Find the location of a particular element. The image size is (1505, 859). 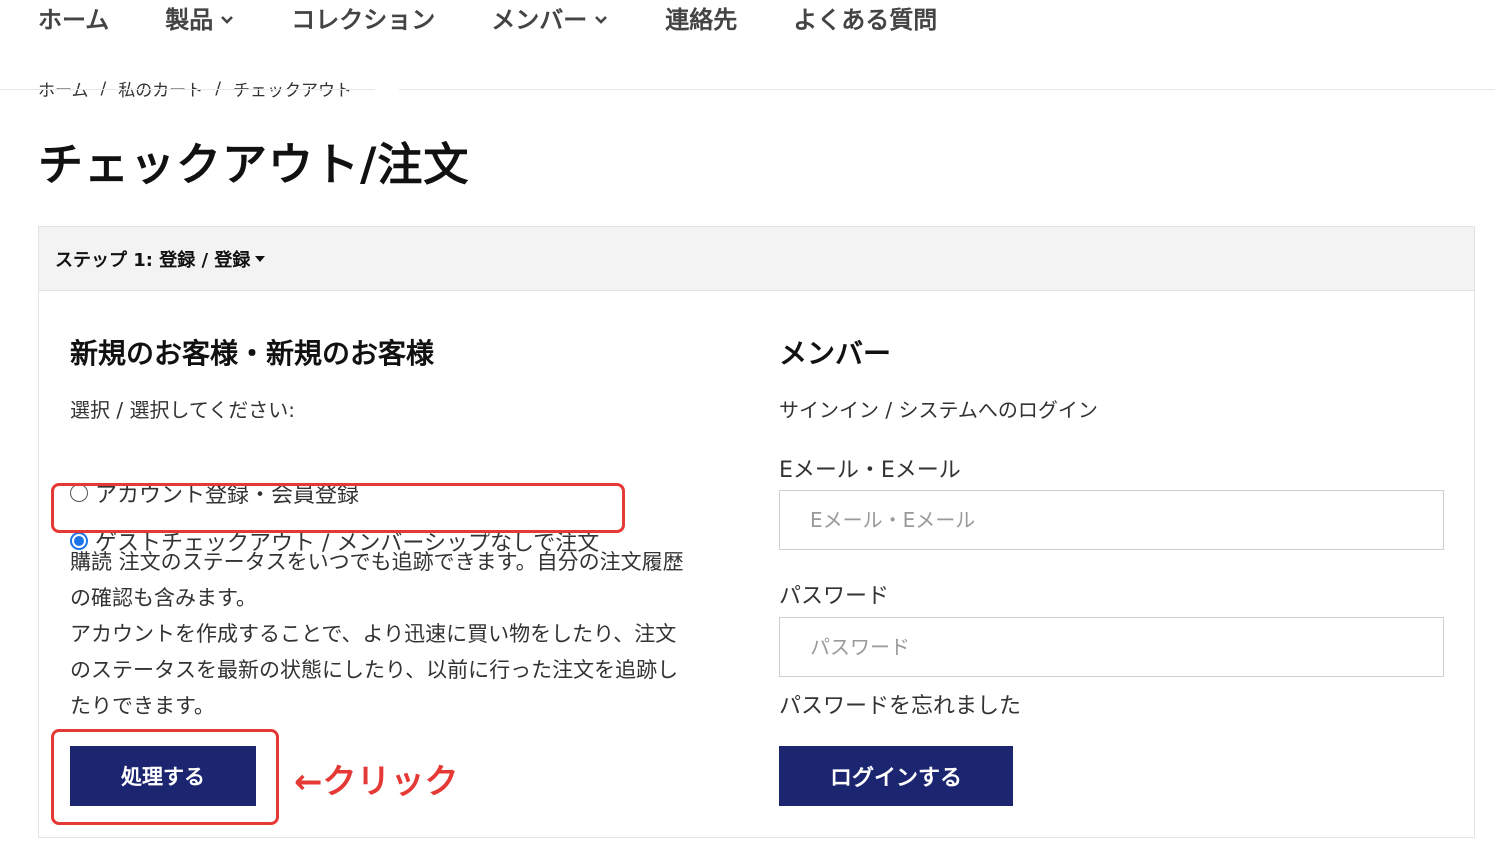

nav-item-label: よくある質問 is located at coordinates (865, 20).